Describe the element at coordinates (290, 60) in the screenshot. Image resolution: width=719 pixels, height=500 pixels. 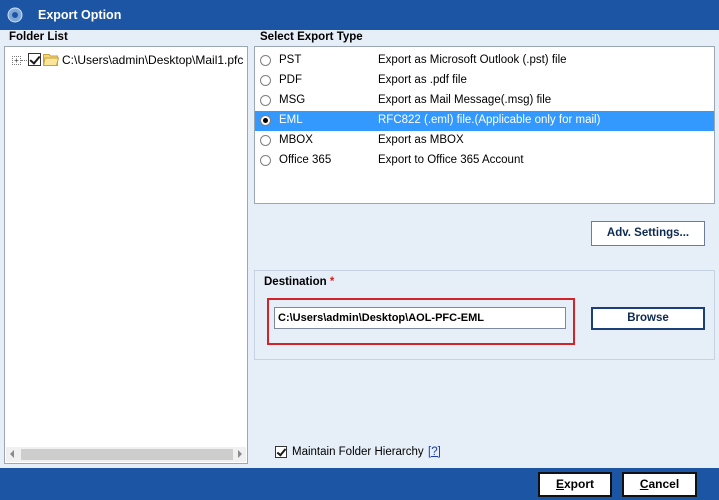
I see `option-name: PST` at that location.